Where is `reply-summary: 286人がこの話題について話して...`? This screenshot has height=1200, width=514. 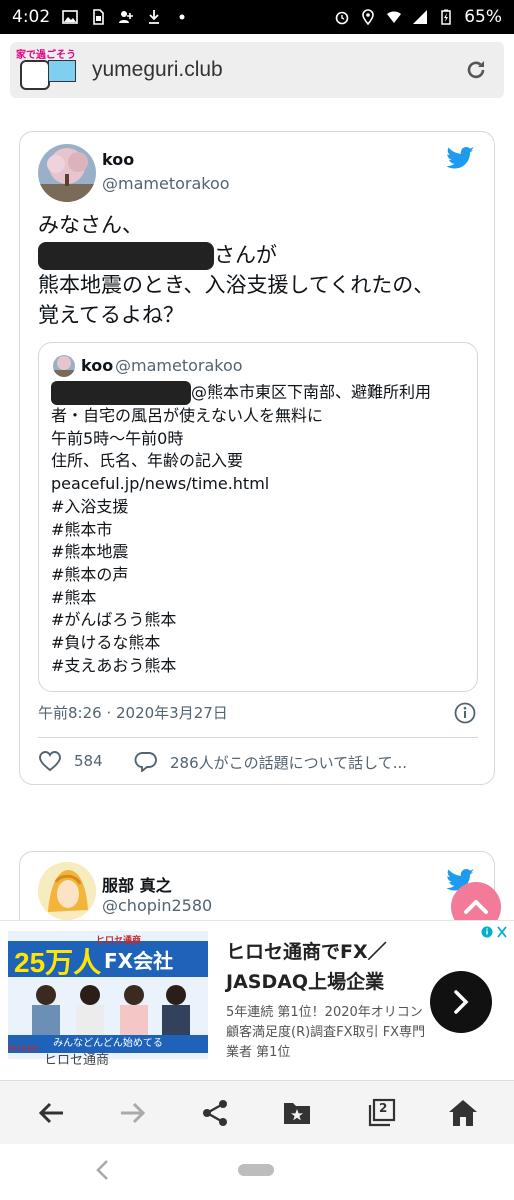
reply-summary: 286人がこの話題について話して... is located at coordinates (288, 762).